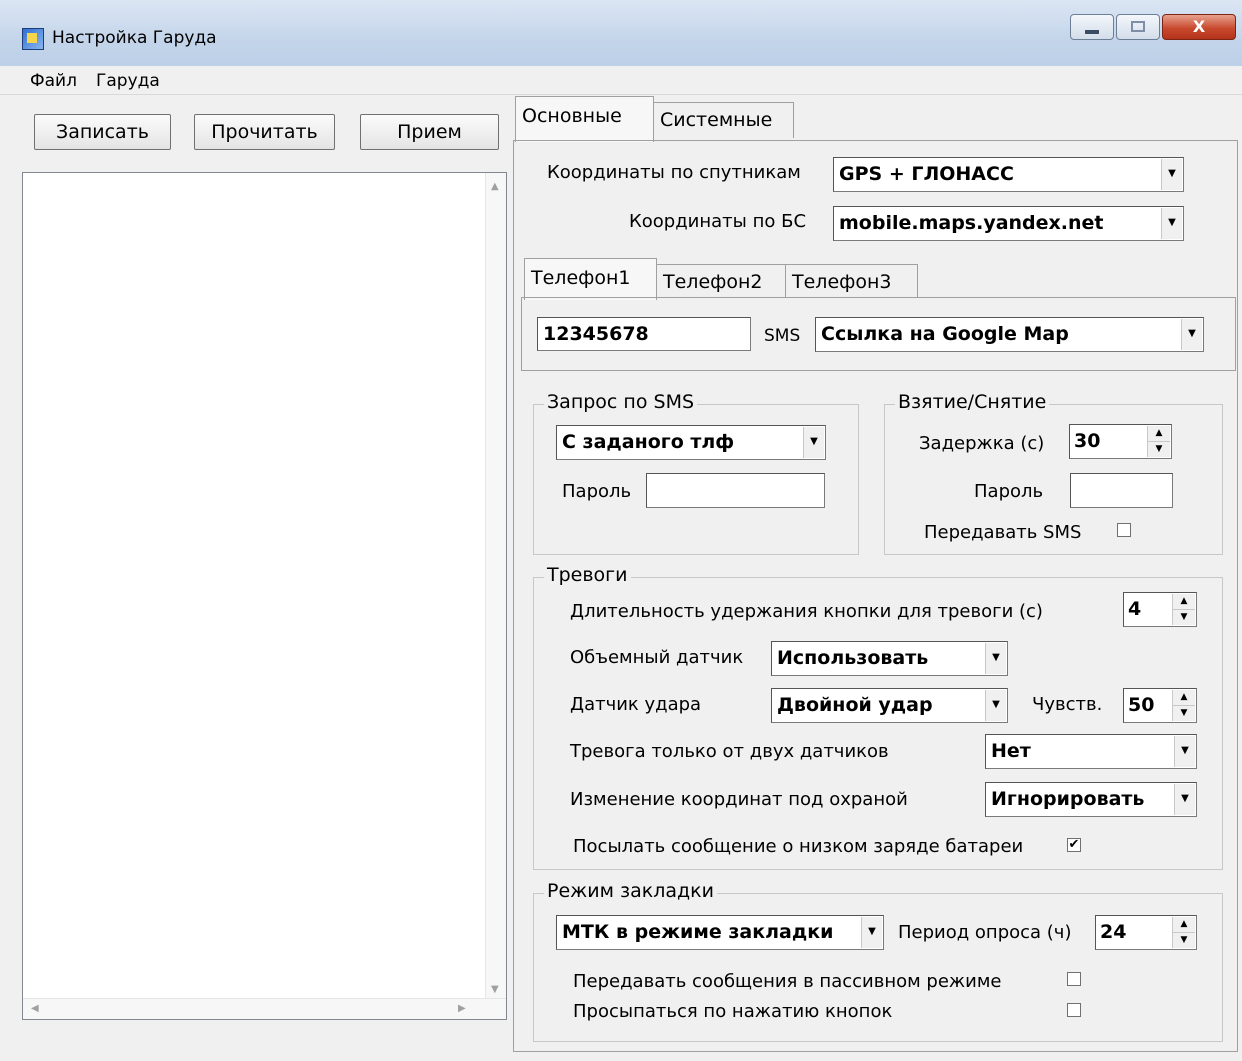 The width and height of the screenshot is (1242, 1061). Describe the element at coordinates (621, 402) in the screenshot. I see `sms-request-title: Запрос по SMS` at that location.